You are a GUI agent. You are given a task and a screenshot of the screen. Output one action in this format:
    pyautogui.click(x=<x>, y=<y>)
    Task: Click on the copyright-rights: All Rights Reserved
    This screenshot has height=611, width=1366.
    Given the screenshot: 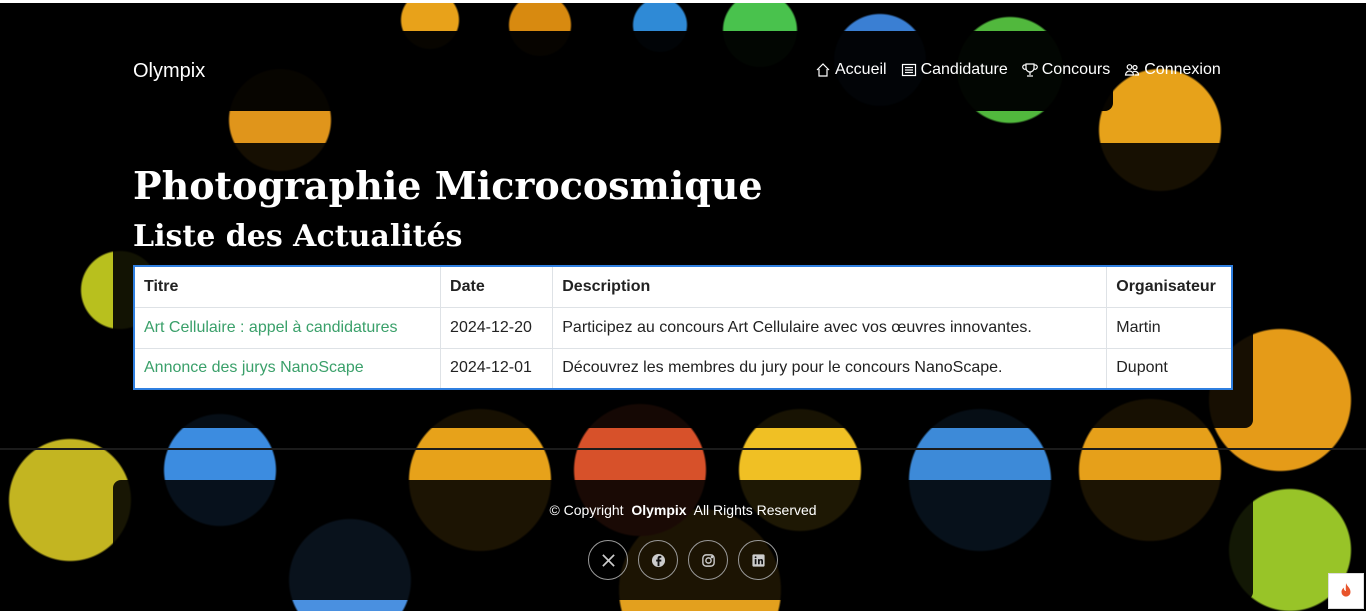 What is the action you would take?
    pyautogui.click(x=755, y=510)
    